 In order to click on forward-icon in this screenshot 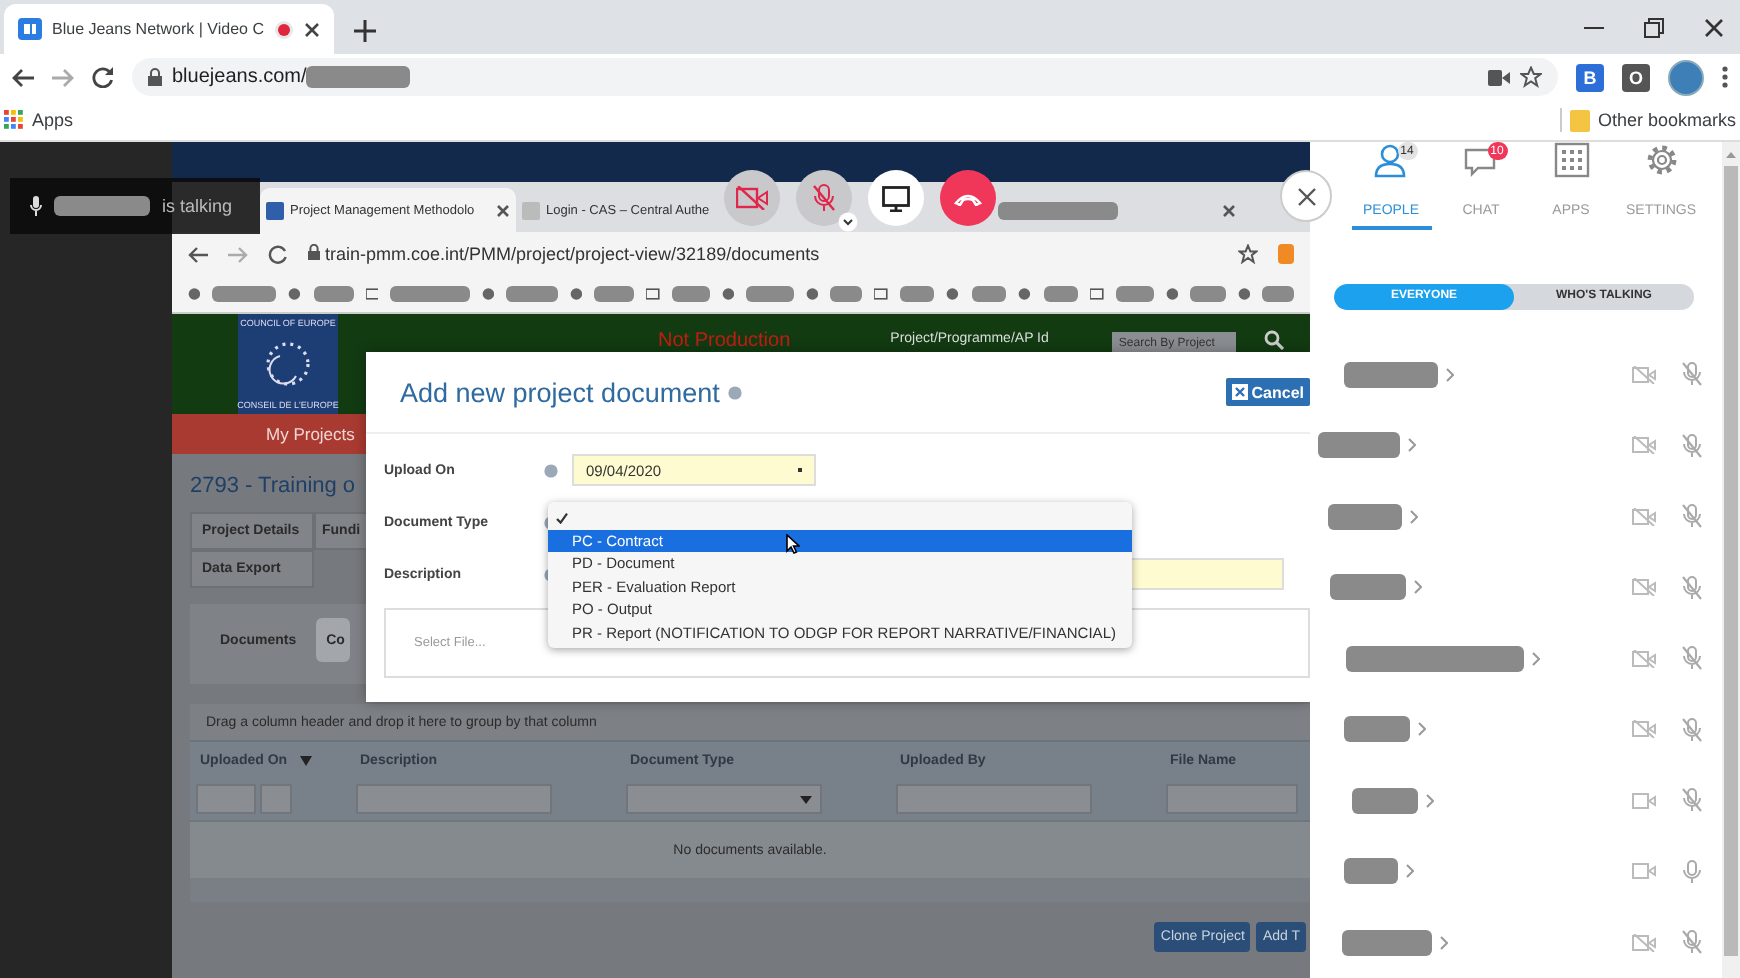, I will do `click(63, 77)`.